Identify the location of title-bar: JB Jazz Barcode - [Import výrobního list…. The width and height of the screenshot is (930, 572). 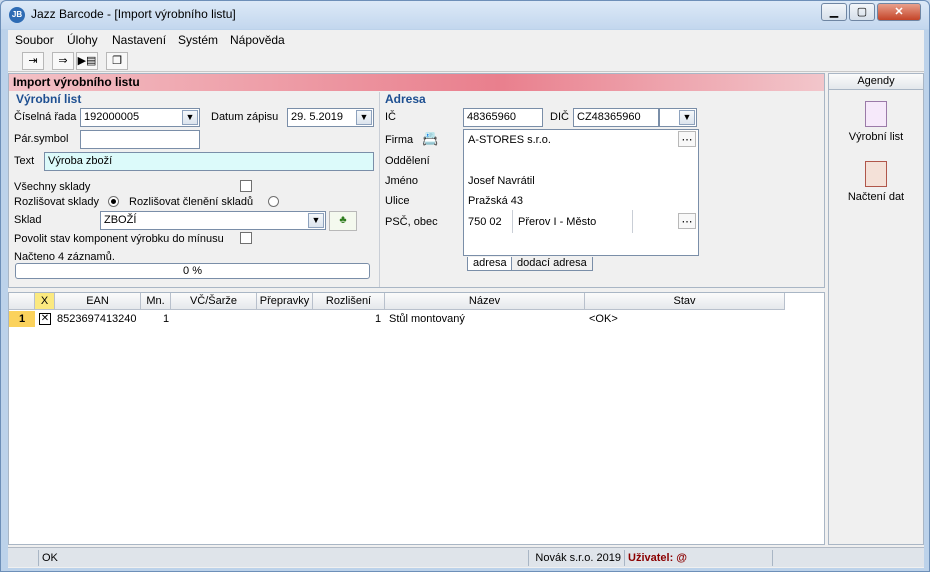
(465, 15).